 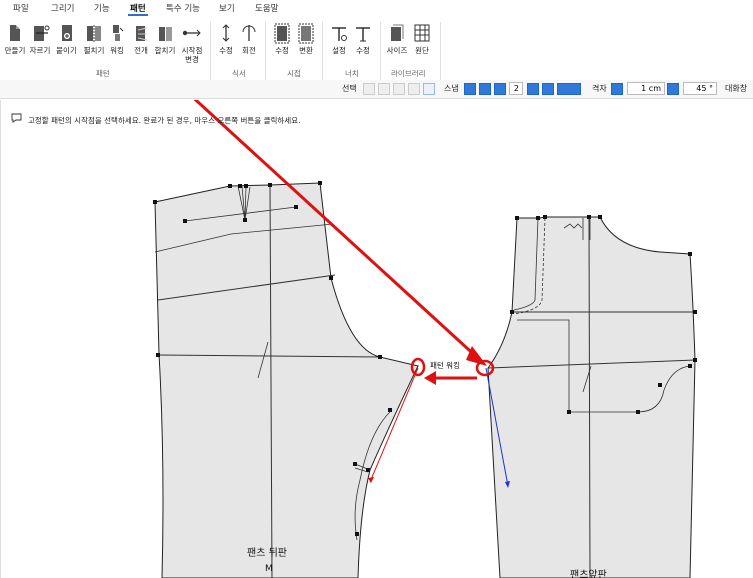 What do you see at coordinates (430, 378) in the screenshot?
I see `walk-direction-arrowhead` at bounding box center [430, 378].